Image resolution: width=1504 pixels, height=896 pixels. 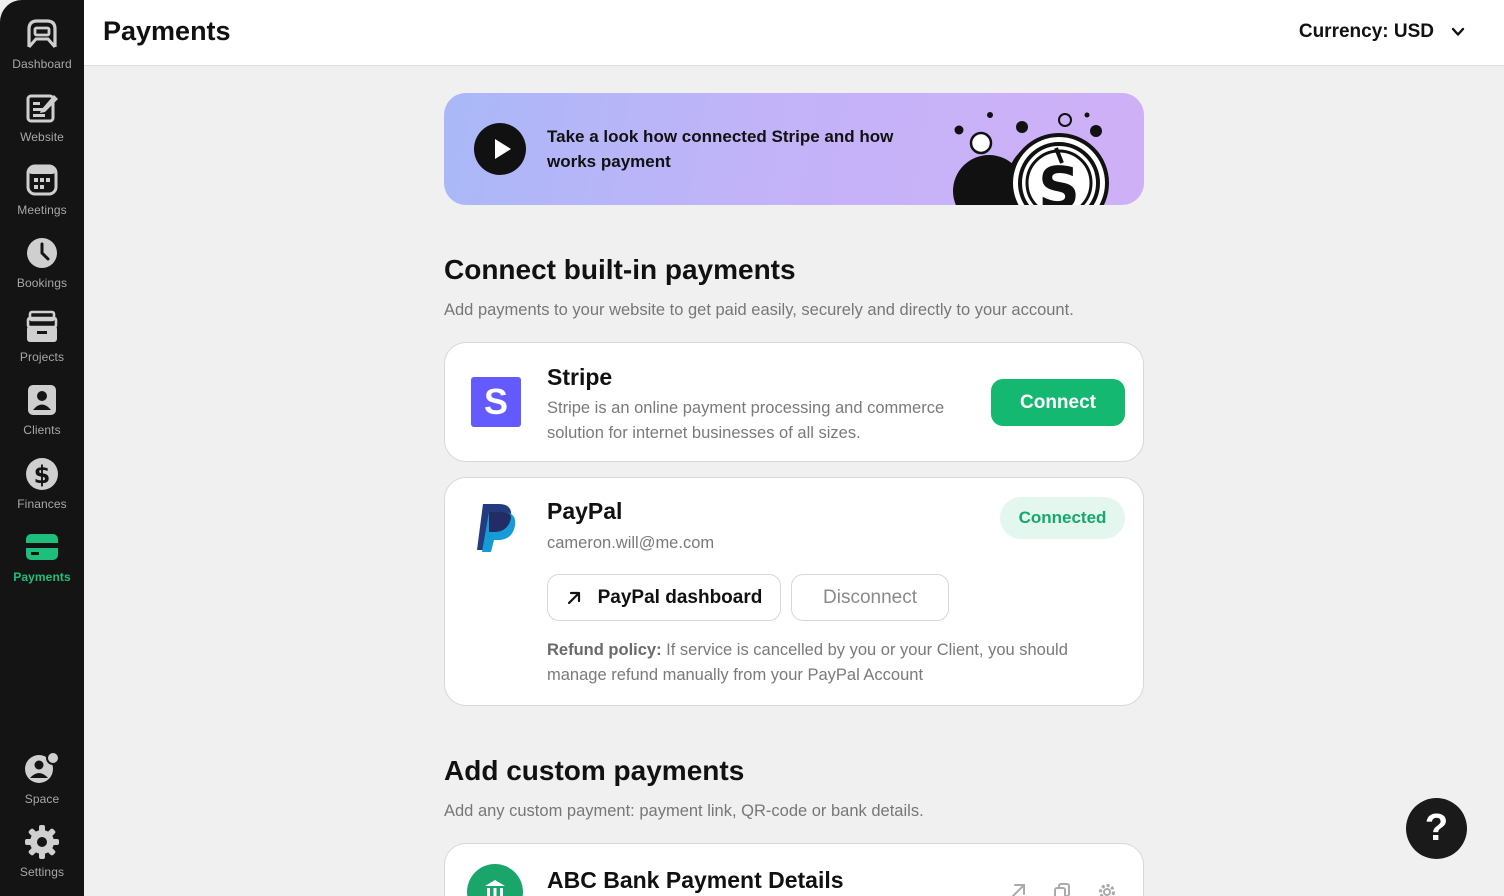 What do you see at coordinates (496, 402) in the screenshot?
I see `stripe-logo-icon: S` at bounding box center [496, 402].